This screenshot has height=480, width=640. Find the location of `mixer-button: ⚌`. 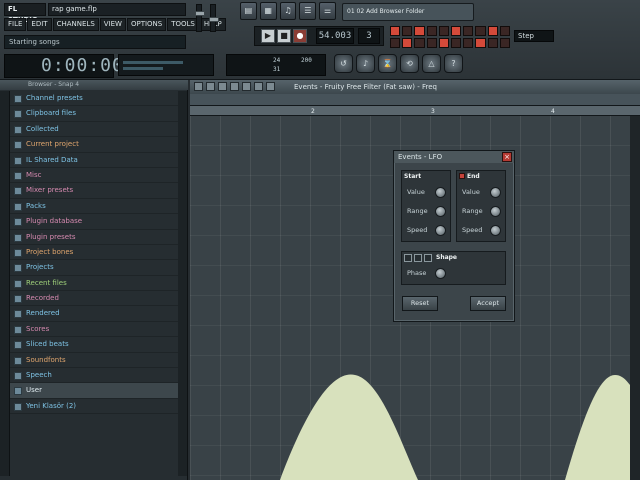

mixer-button: ⚌ is located at coordinates (327, 11).